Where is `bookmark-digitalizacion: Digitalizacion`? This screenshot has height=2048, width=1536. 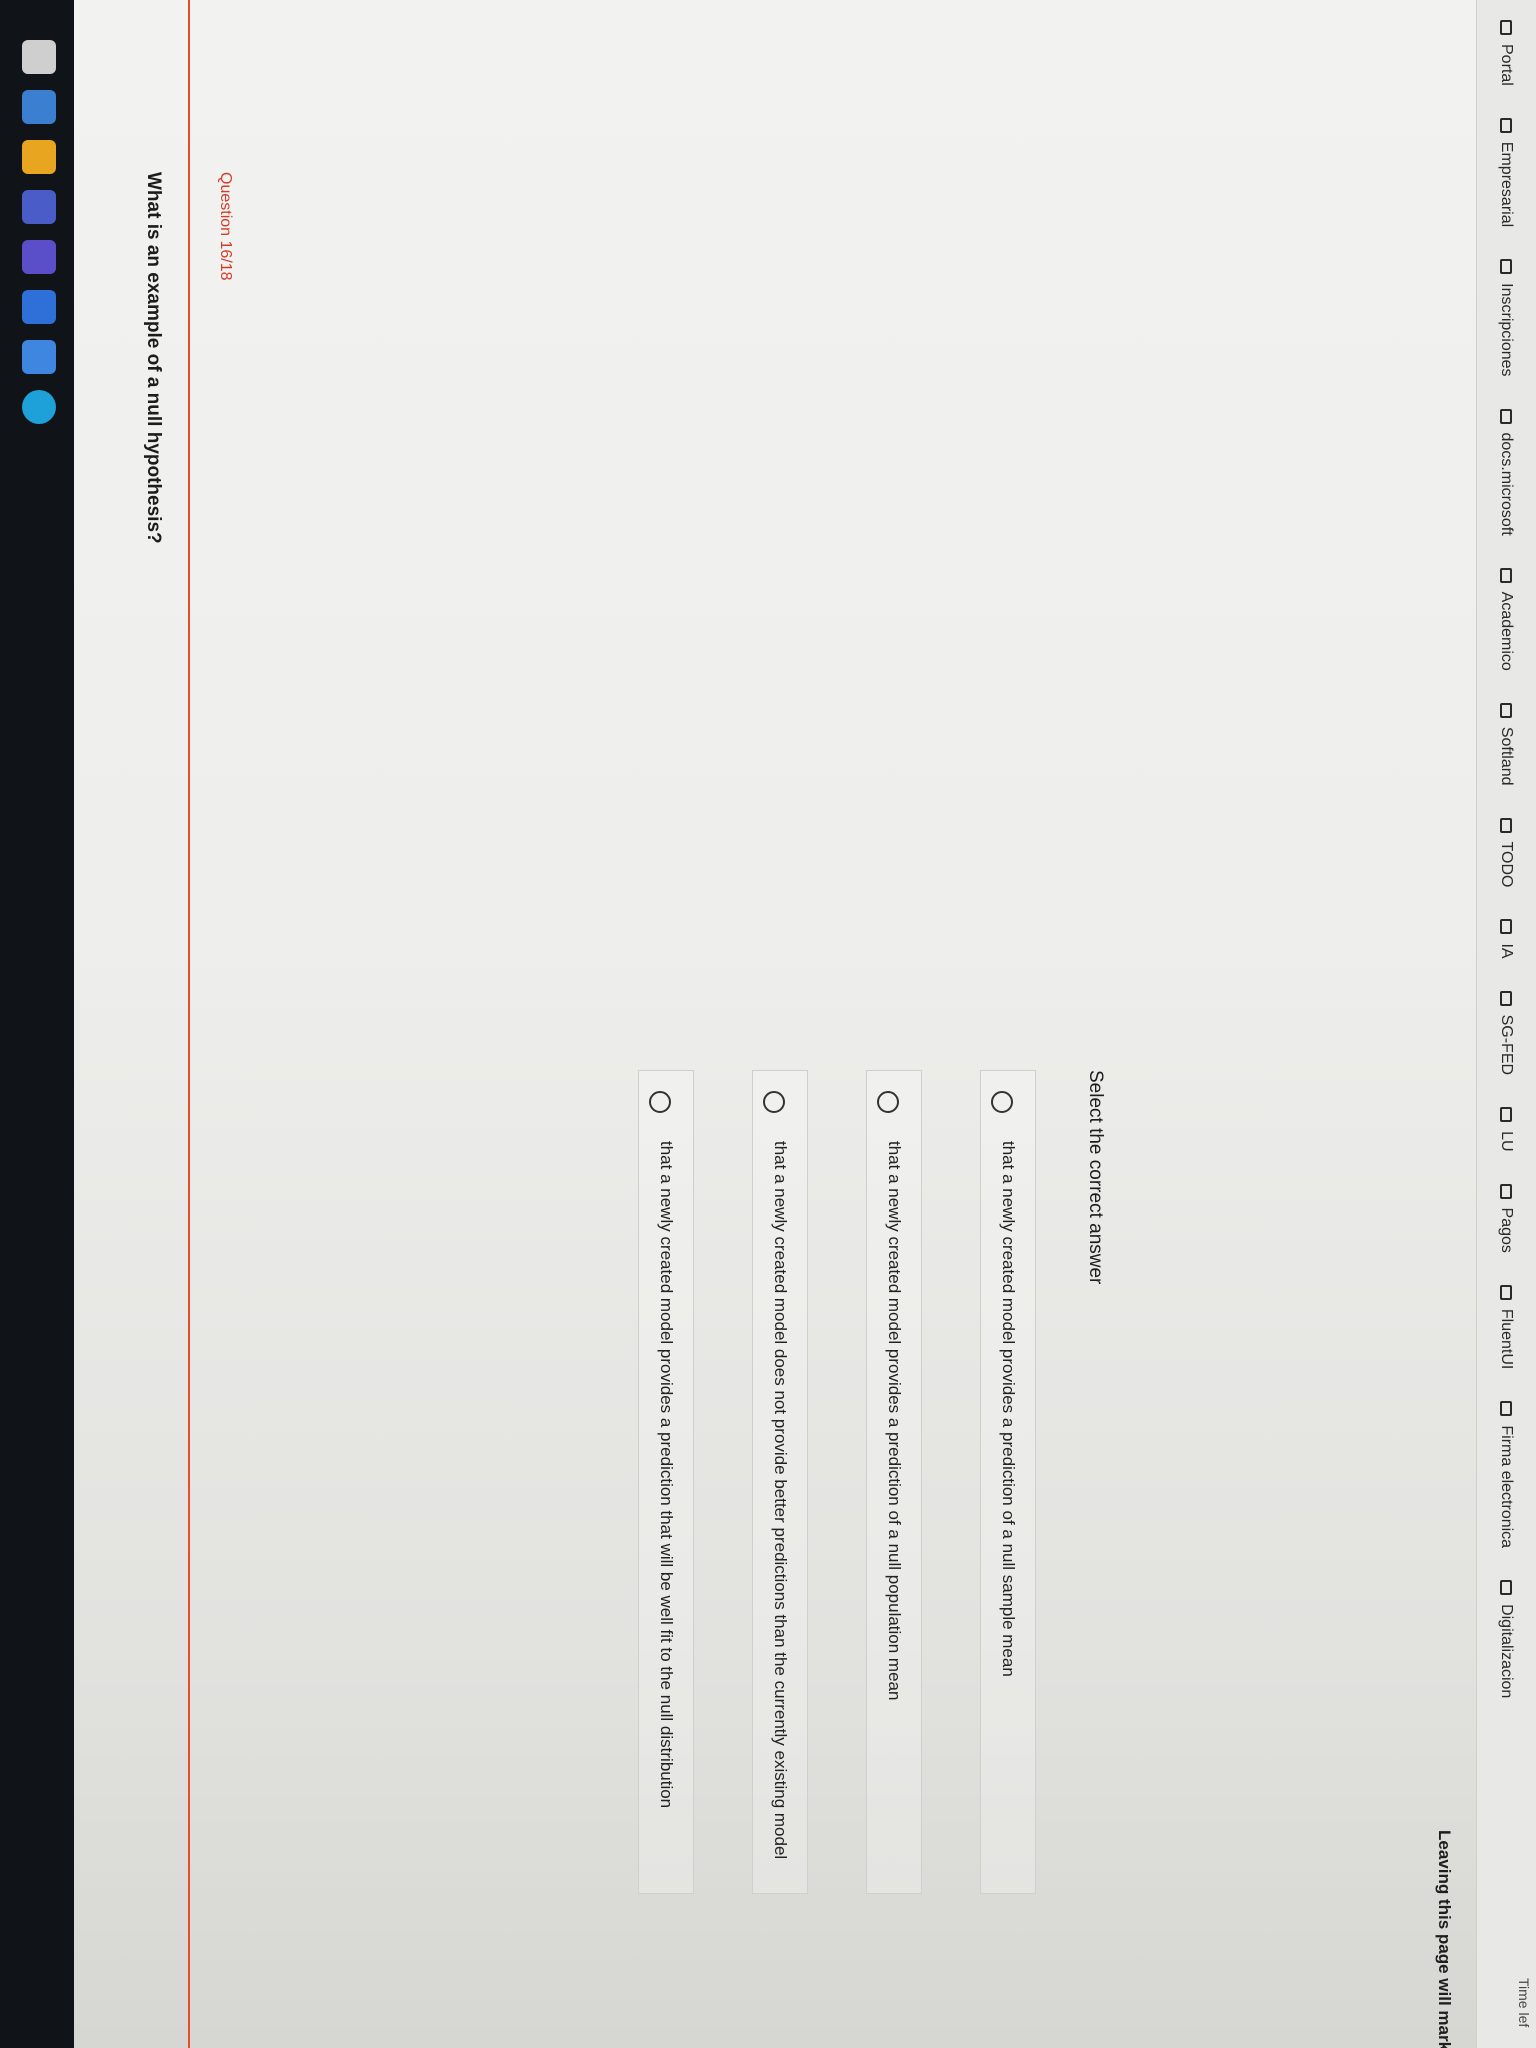
bookmark-digitalizacion: Digitalizacion is located at coordinates (1507, 1639).